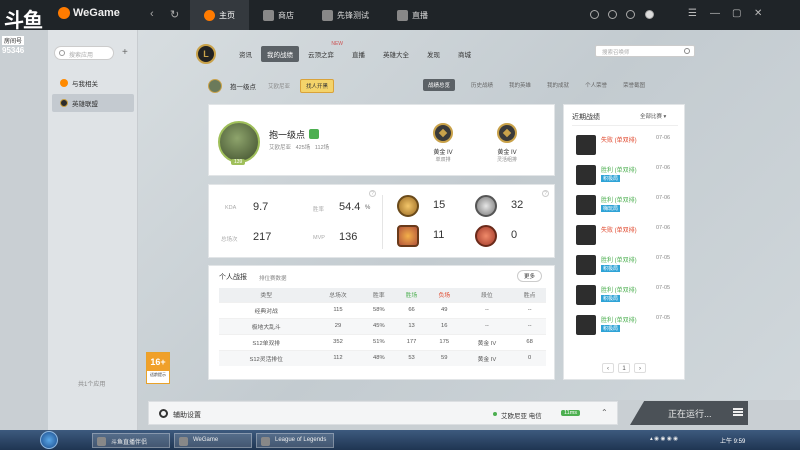 The height and width of the screenshot is (450, 800). What do you see at coordinates (629, 175) in the screenshot?
I see `list-item: 胜利 (单双排) 07-06 积极局` at bounding box center [629, 175].